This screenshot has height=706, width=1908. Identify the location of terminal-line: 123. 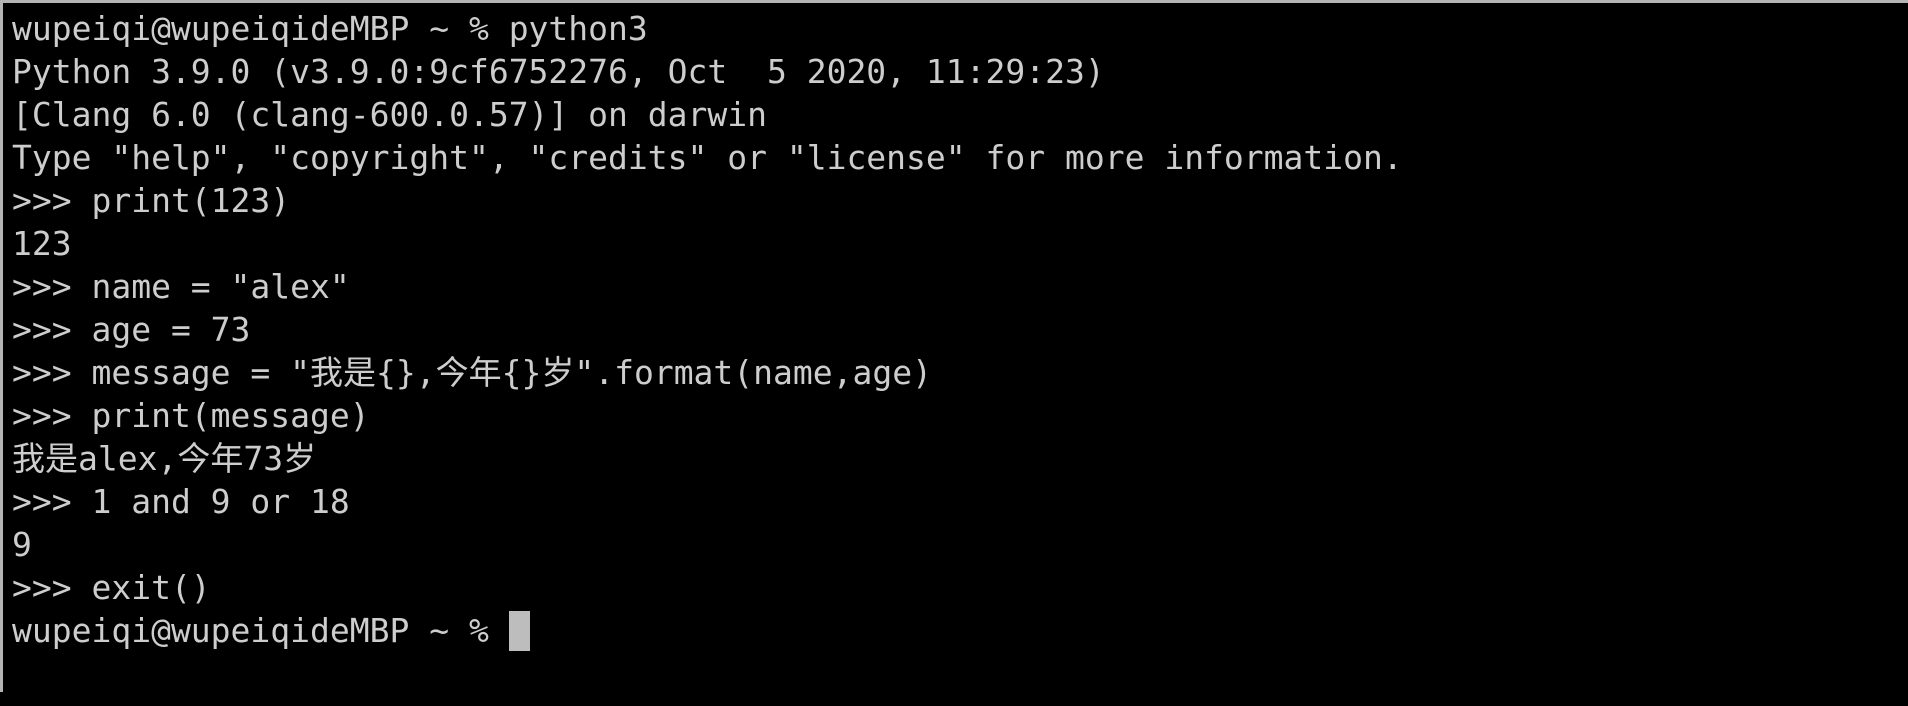
(42, 243).